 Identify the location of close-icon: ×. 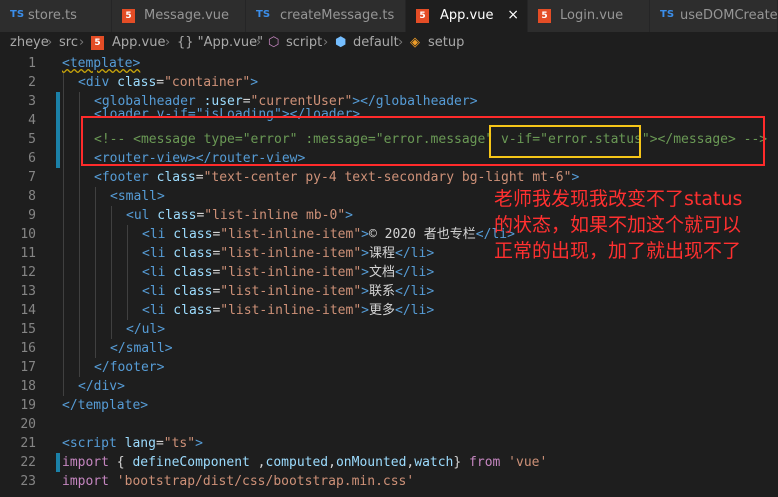
(513, 15).